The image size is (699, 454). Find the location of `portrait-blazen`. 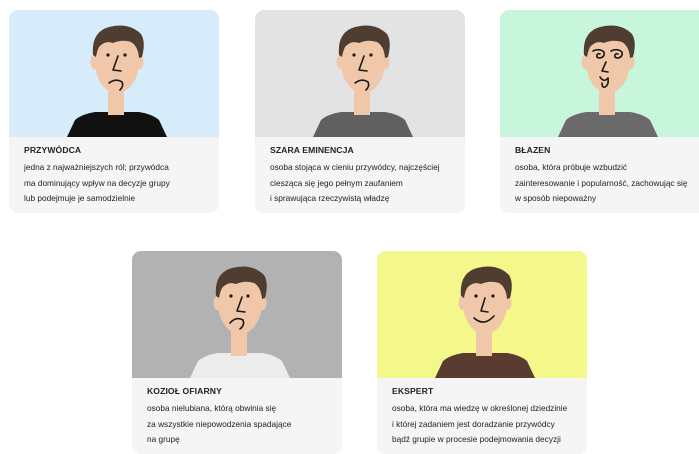

portrait-blazen is located at coordinates (599, 73).